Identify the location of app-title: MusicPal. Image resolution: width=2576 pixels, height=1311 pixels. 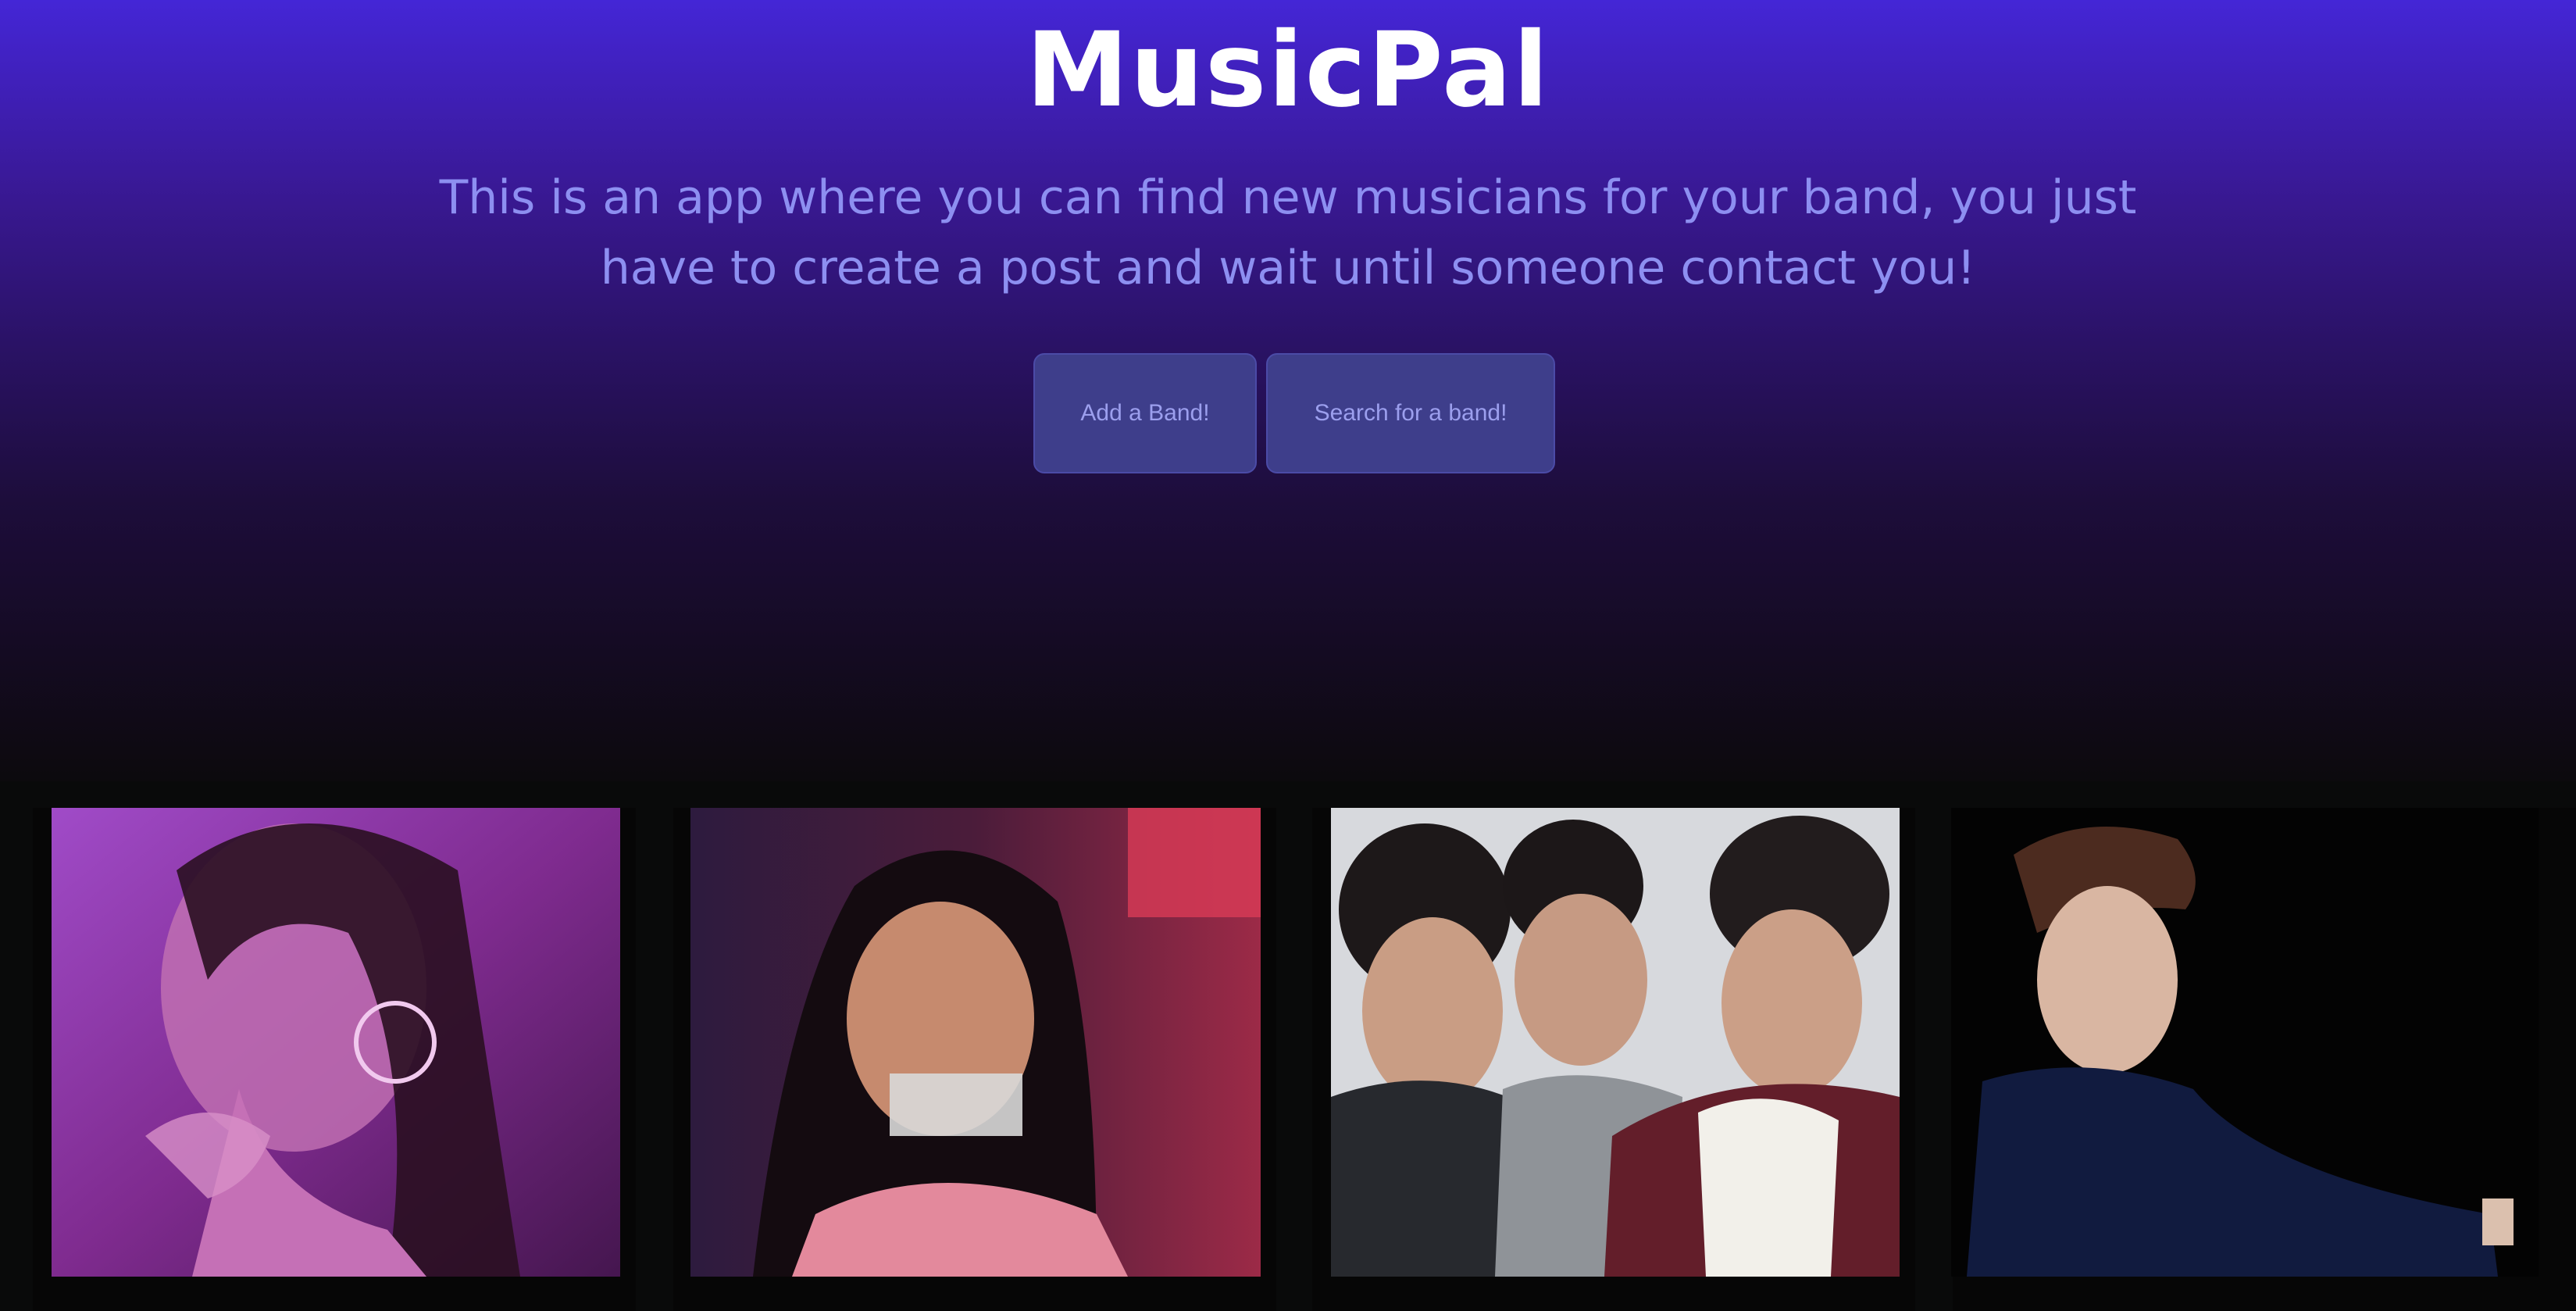
(1288, 70).